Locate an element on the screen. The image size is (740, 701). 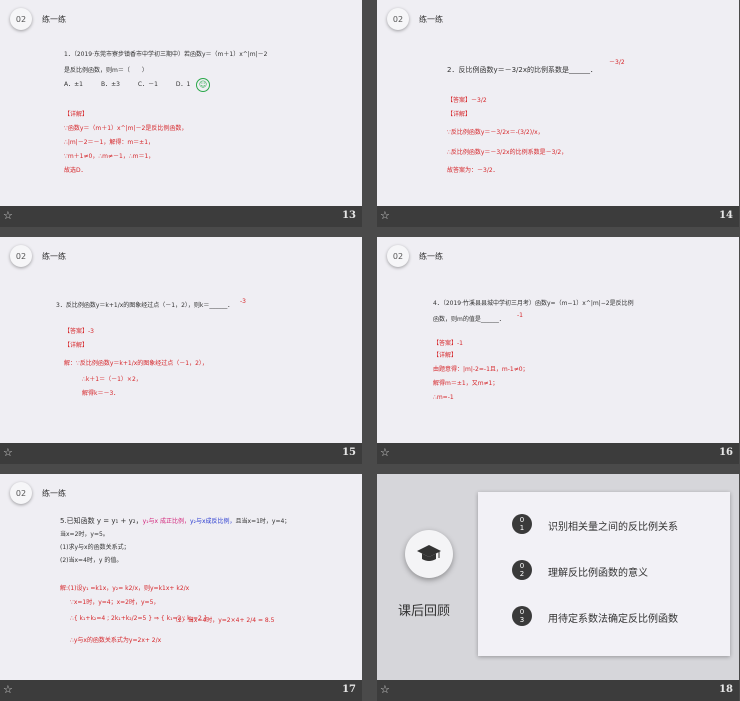
answer-line: ∵反比例函数y＝－3/2x＝-(3/2)/x， is located at coordinates (495, 132).